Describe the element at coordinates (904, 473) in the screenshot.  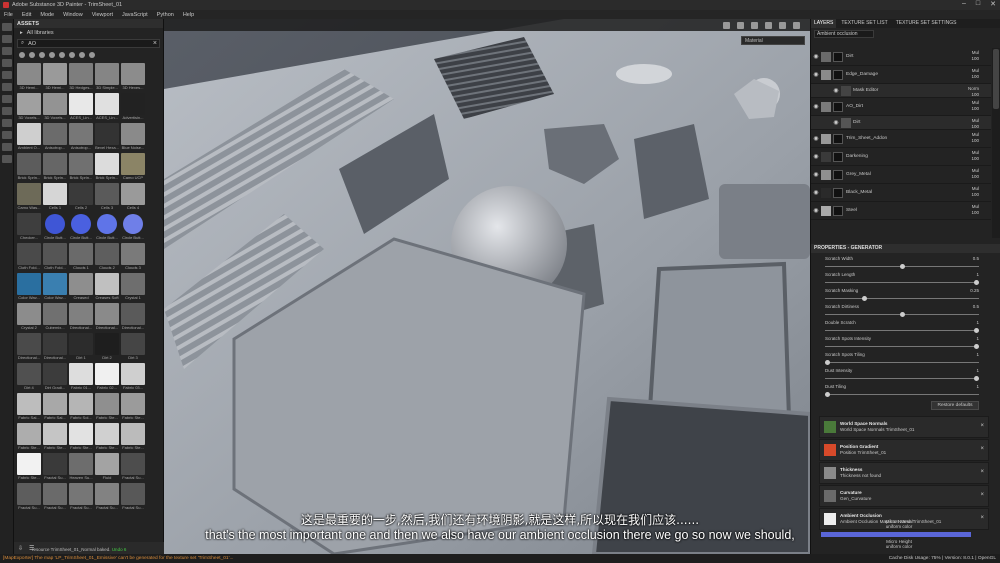
I see `map-slot: Thickness Thickness not found ×` at that location.